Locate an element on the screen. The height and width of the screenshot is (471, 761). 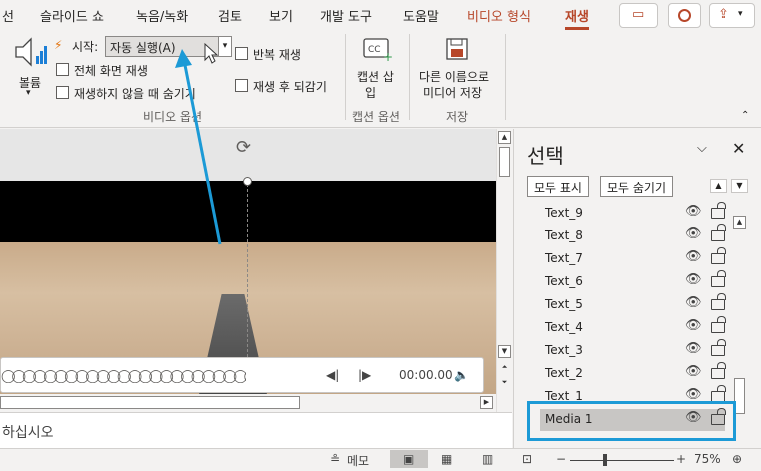
fit-to-window-icon: ⊕ is located at coordinates (737, 459).